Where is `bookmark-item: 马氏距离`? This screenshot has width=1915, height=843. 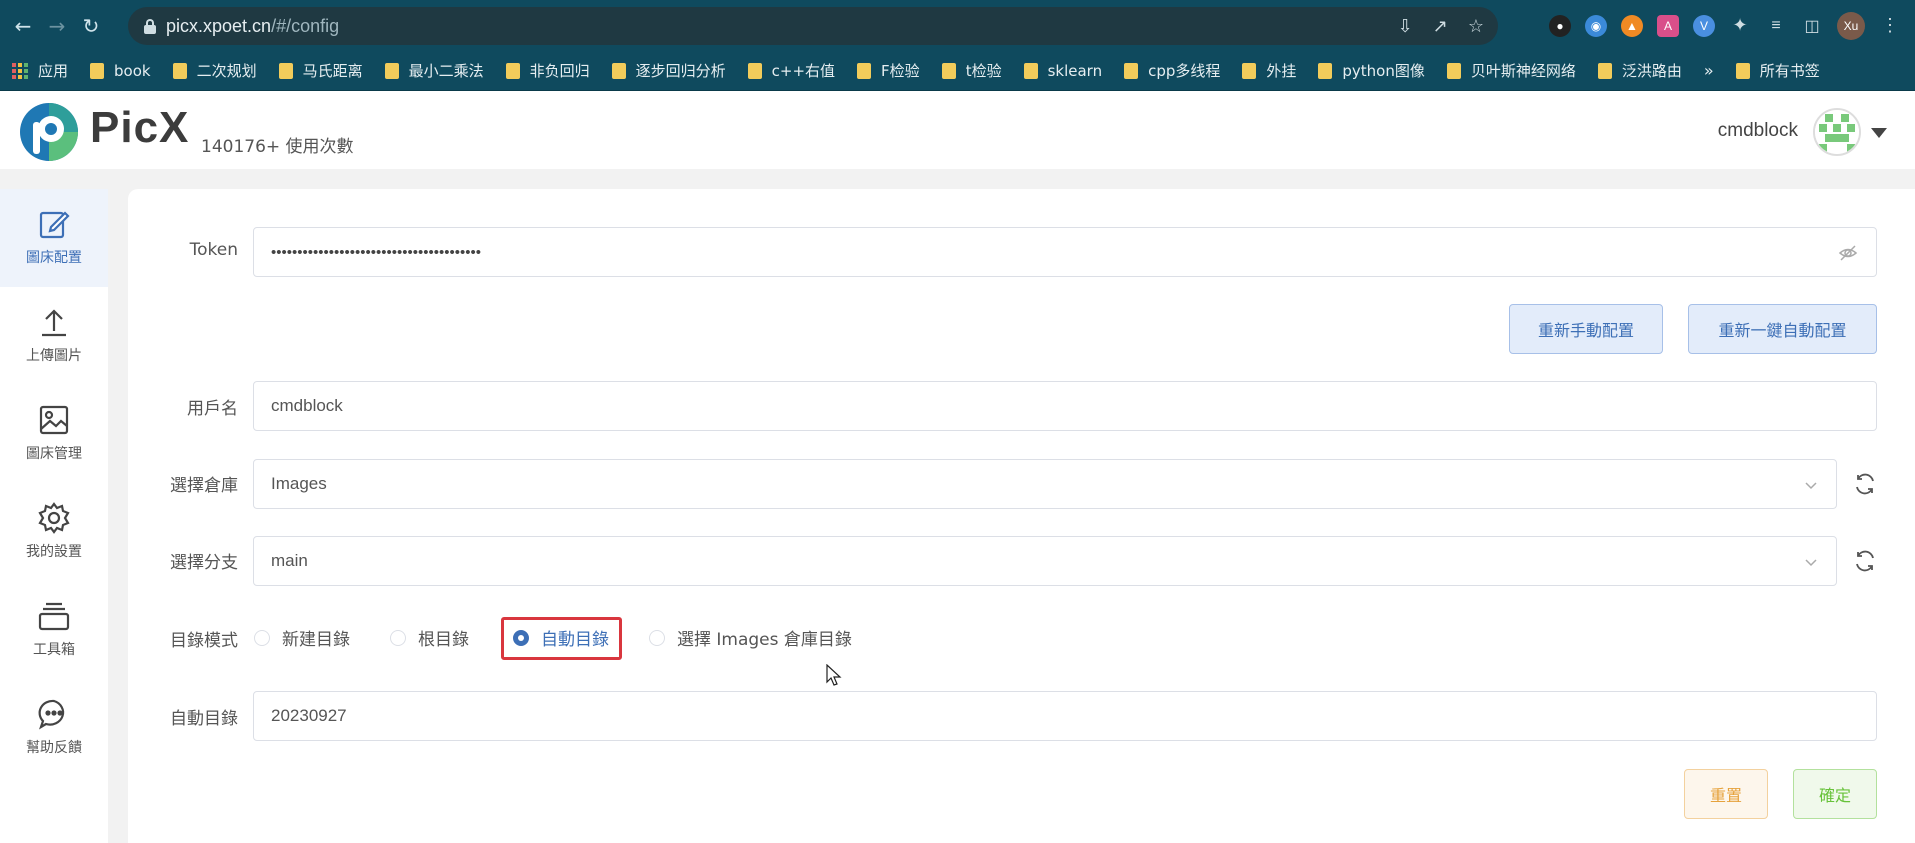 bookmark-item: 马氏距离 is located at coordinates (320, 70).